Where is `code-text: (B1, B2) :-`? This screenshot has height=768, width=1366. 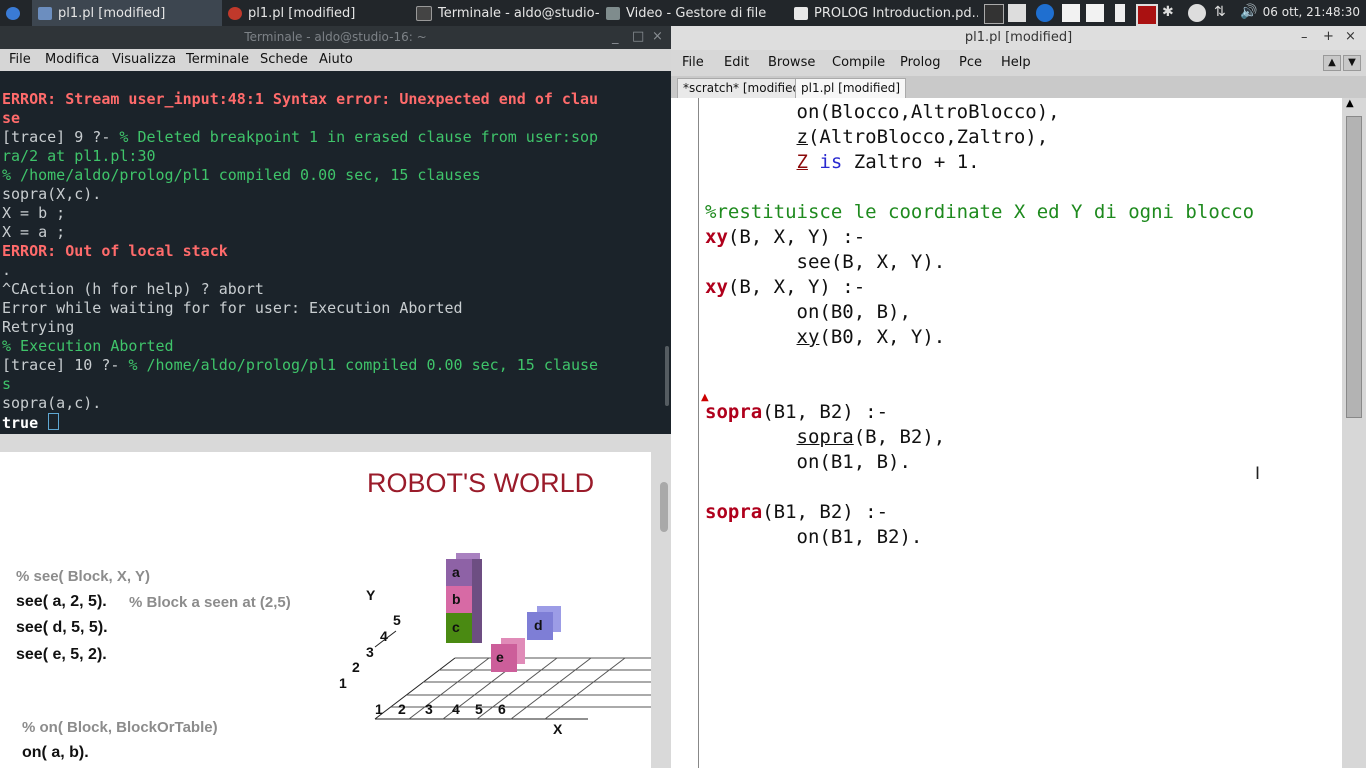 code-text: (B1, B2) :- is located at coordinates (825, 412).